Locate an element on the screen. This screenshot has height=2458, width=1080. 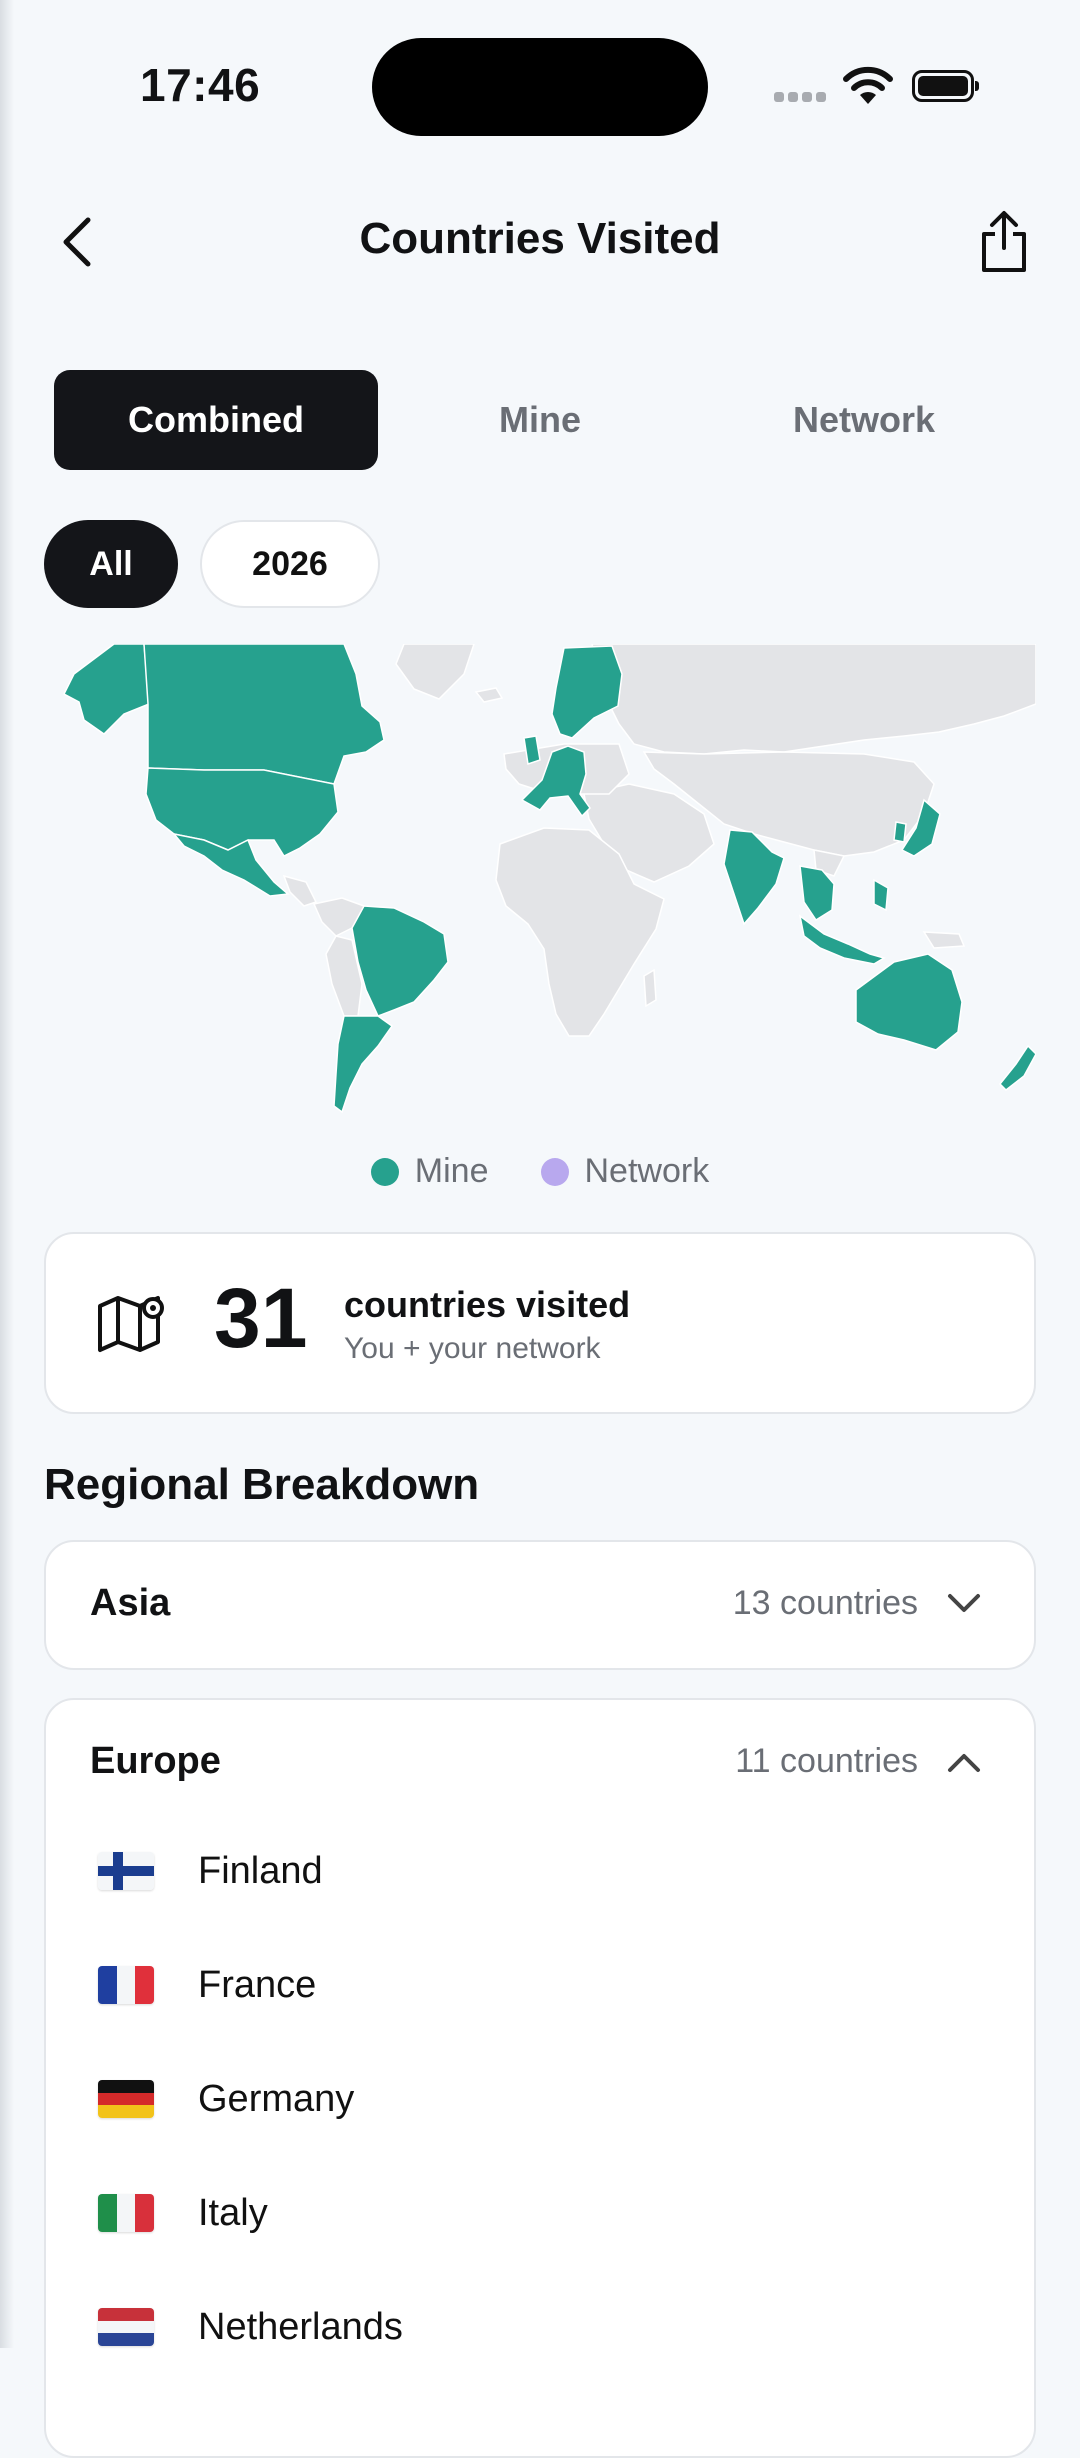
country-name: Germany is located at coordinates (276, 2099).